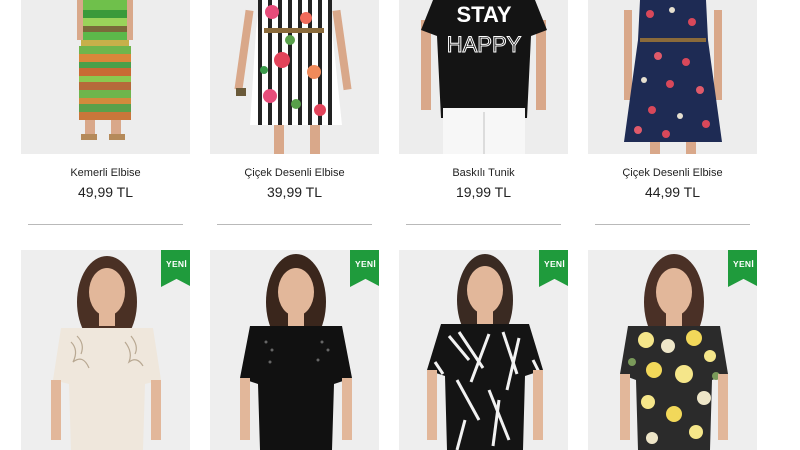 Image resolution: width=800 pixels, height=450 pixels. I want to click on product-card: Çiçek Desenli Elbise 44,99 TL, so click(672, 112).